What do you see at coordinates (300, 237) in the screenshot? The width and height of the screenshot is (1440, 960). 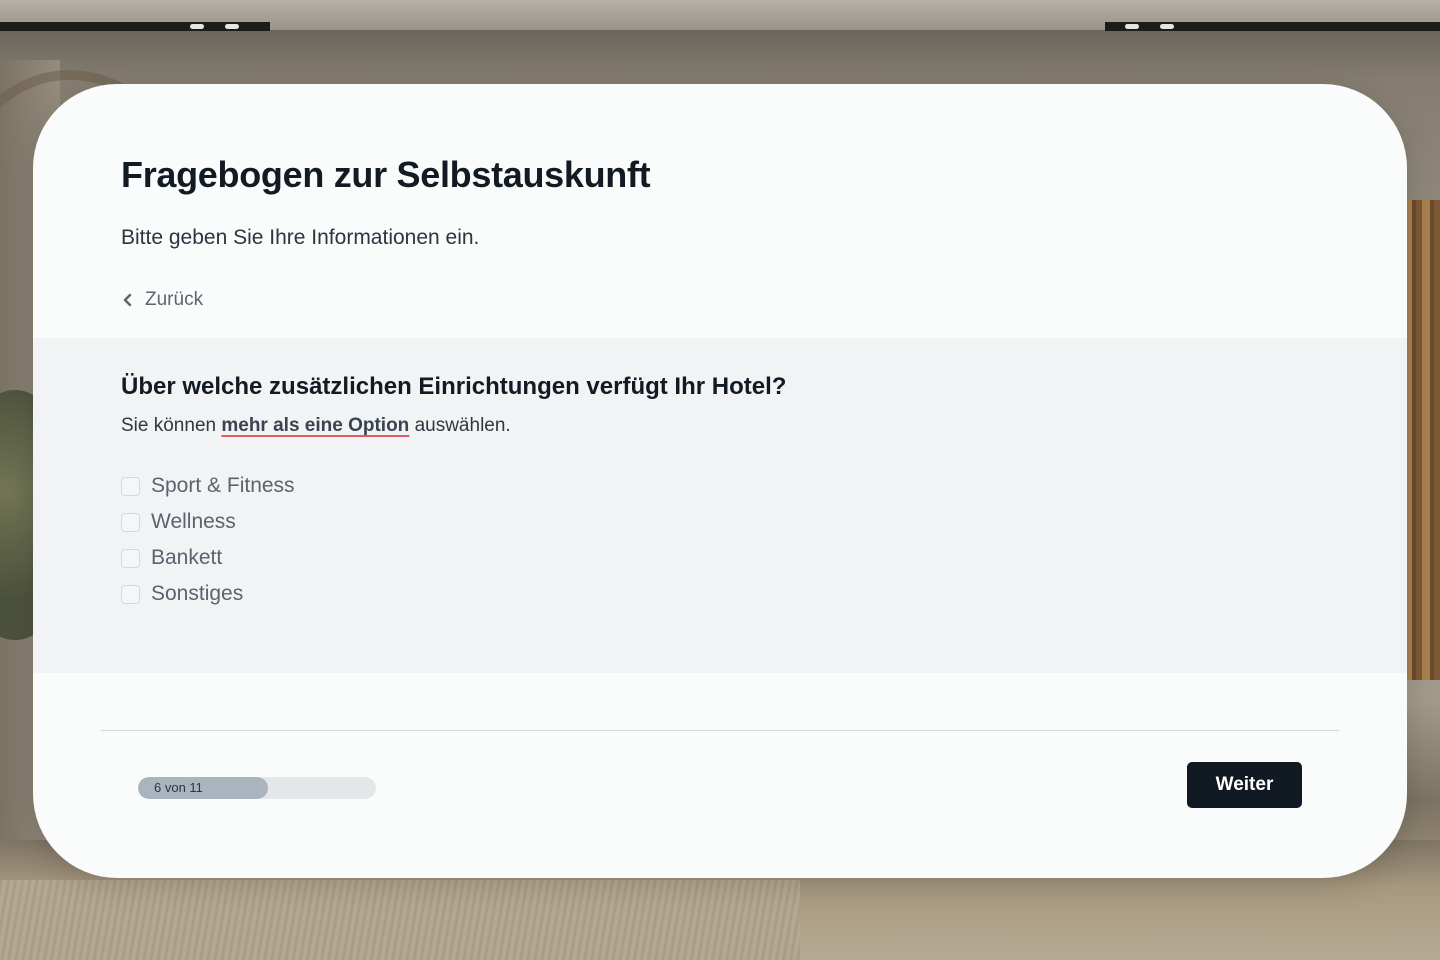 I see `page-subtitle: Bitte geben Sie Ihre Informationen ein.` at bounding box center [300, 237].